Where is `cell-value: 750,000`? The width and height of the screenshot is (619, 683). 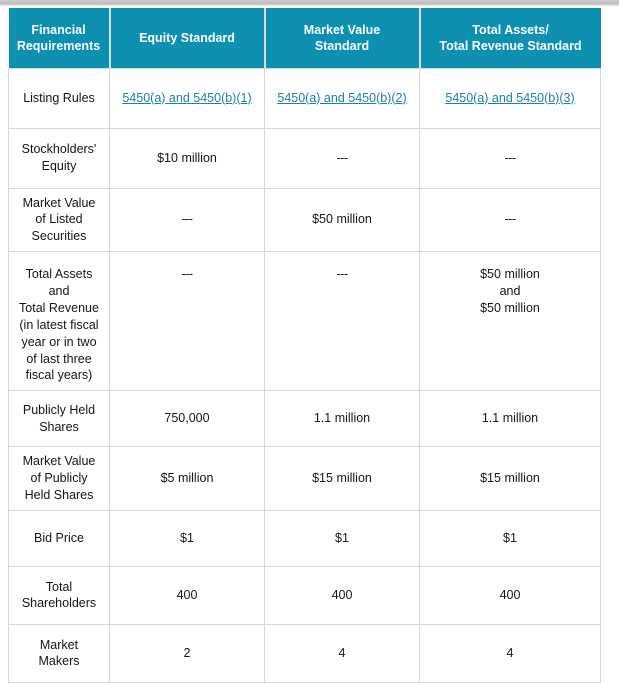
cell-value: 750,000 is located at coordinates (187, 418).